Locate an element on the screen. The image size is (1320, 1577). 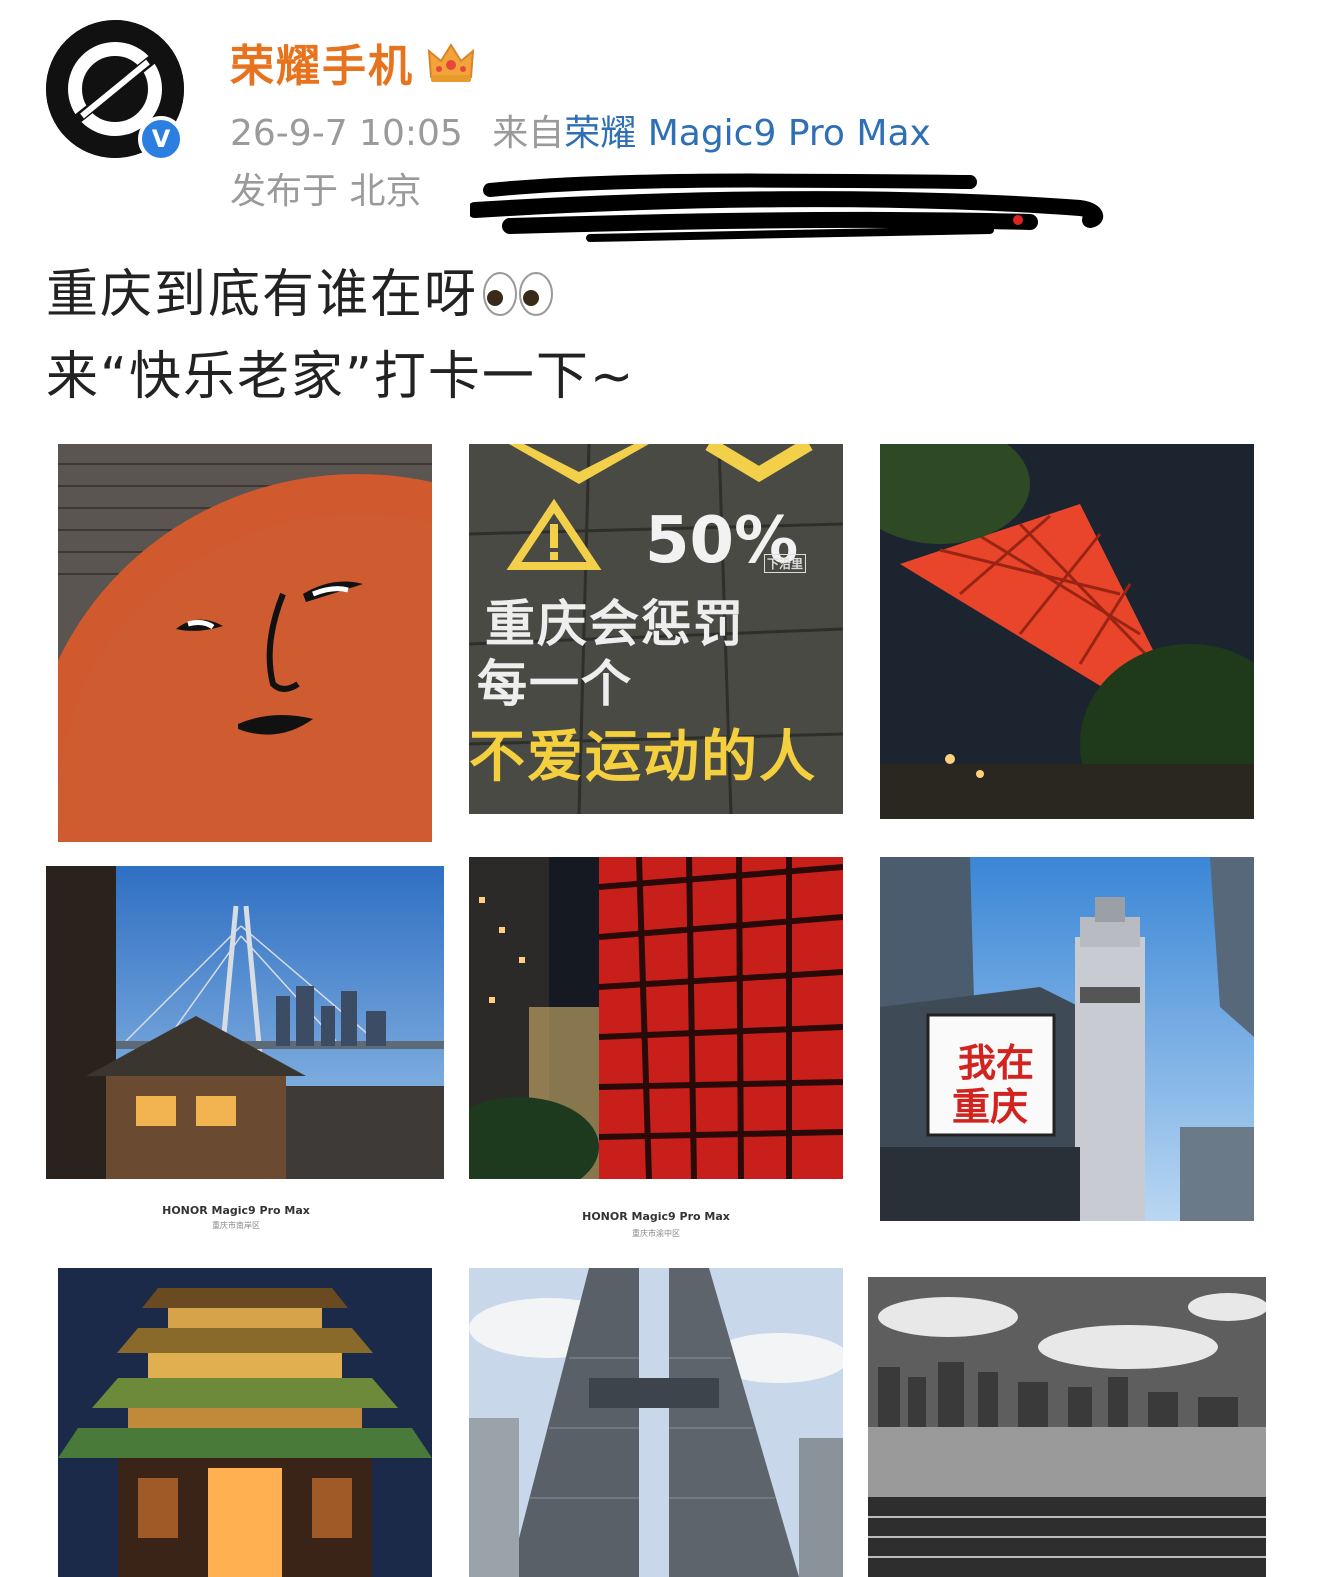
photo-red-roof-night is located at coordinates (1067, 631).